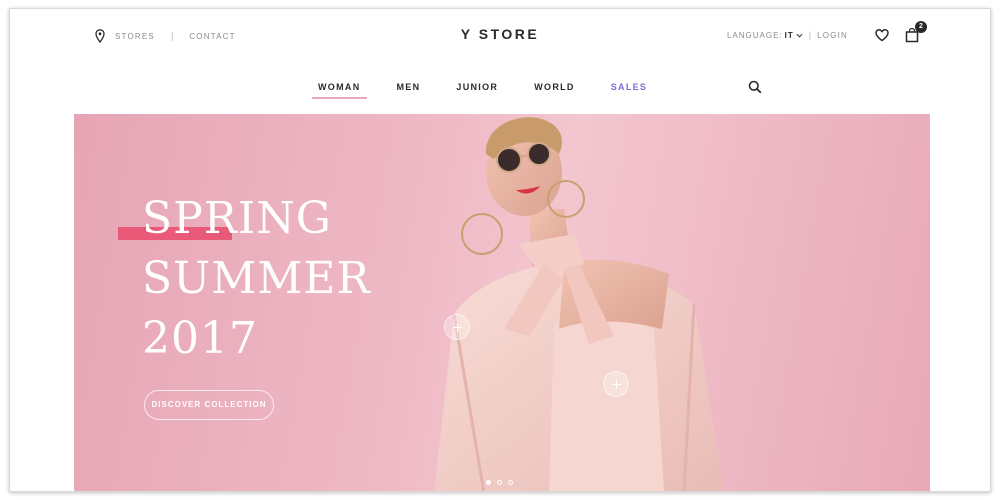 This screenshot has height=500, width=1000. I want to click on discover-collection-button: DISCOVER COLLECTION, so click(209, 405).